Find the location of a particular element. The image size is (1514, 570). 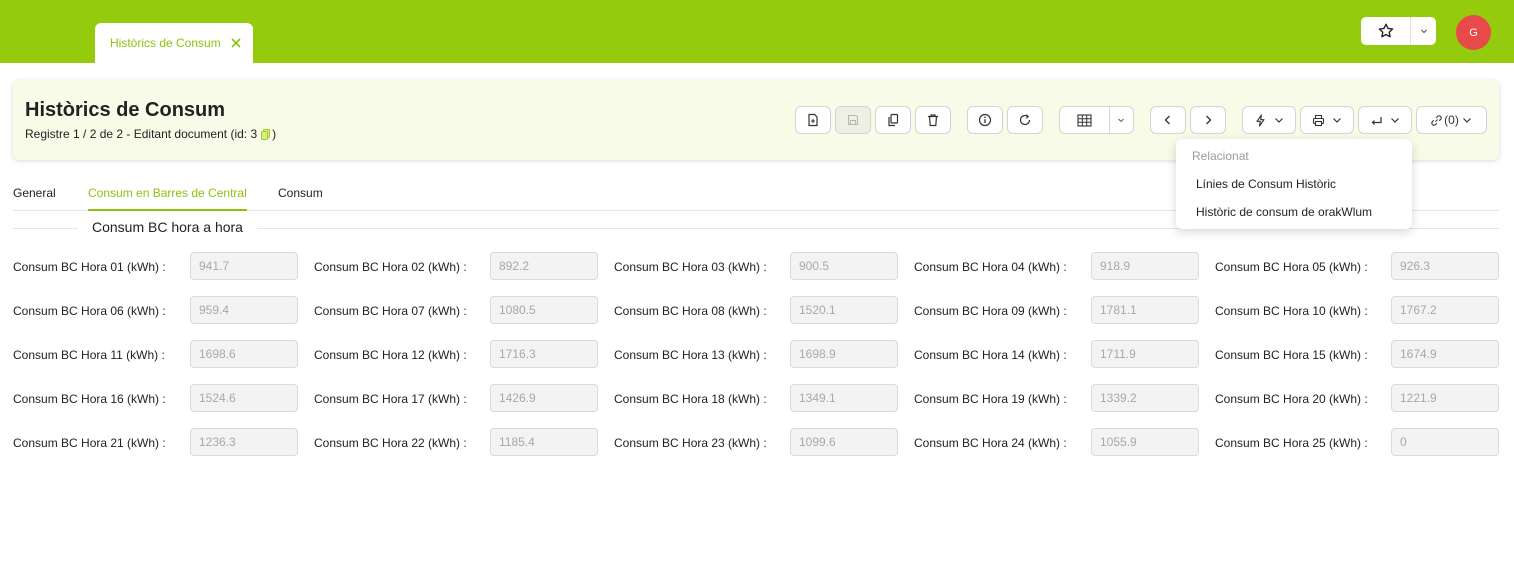

consum-hora-21-input: 1236.3 is located at coordinates (244, 442).